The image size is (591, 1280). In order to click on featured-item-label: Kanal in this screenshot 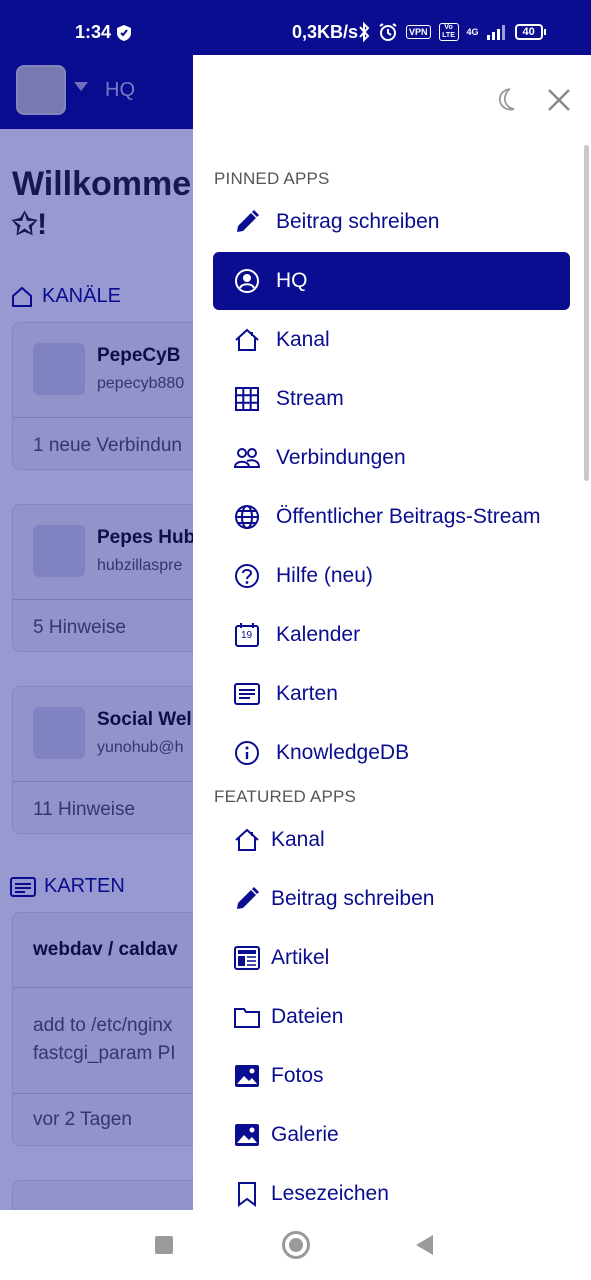, I will do `click(298, 839)`.